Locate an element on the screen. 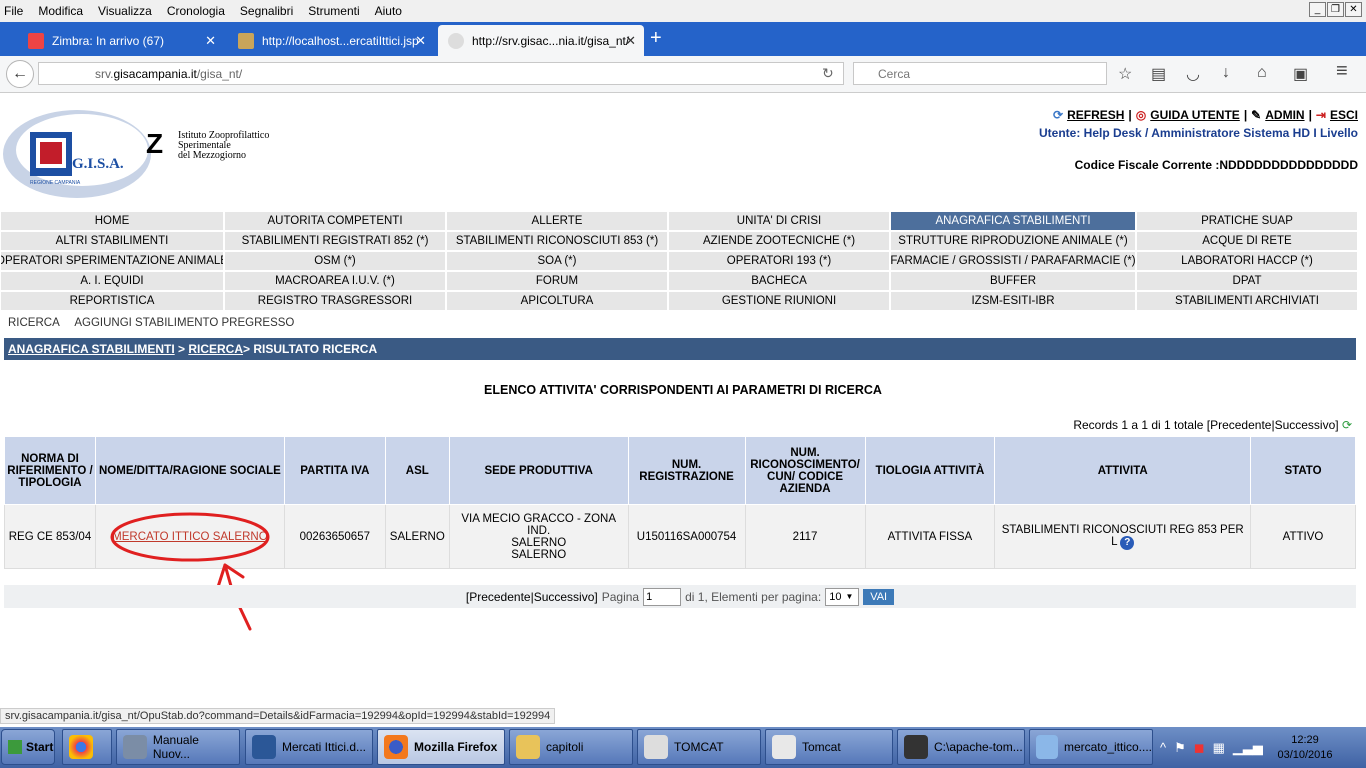 This screenshot has height=768, width=1366. tab-zimbra: Zimbra: In arrivo (67) ✕ is located at coordinates (121, 40).